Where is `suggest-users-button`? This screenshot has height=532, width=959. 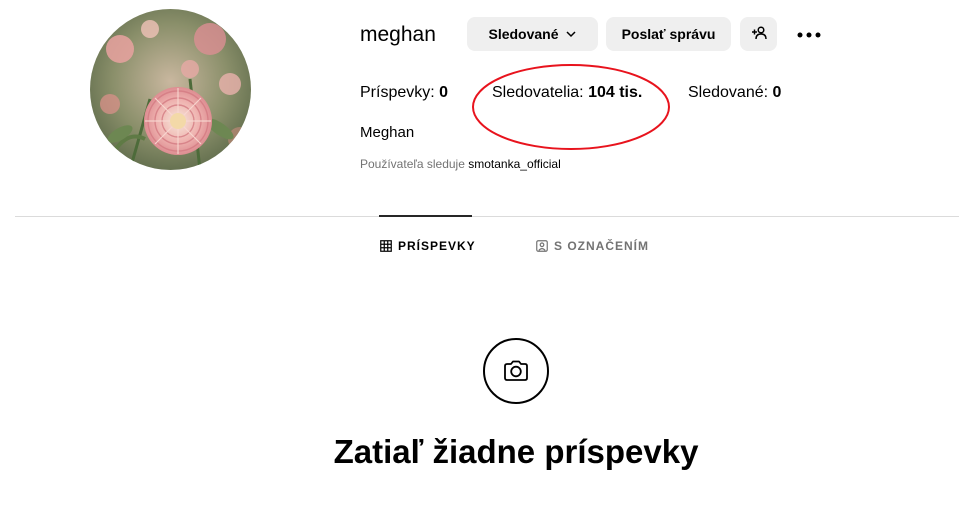
suggest-users-button is located at coordinates (758, 34).